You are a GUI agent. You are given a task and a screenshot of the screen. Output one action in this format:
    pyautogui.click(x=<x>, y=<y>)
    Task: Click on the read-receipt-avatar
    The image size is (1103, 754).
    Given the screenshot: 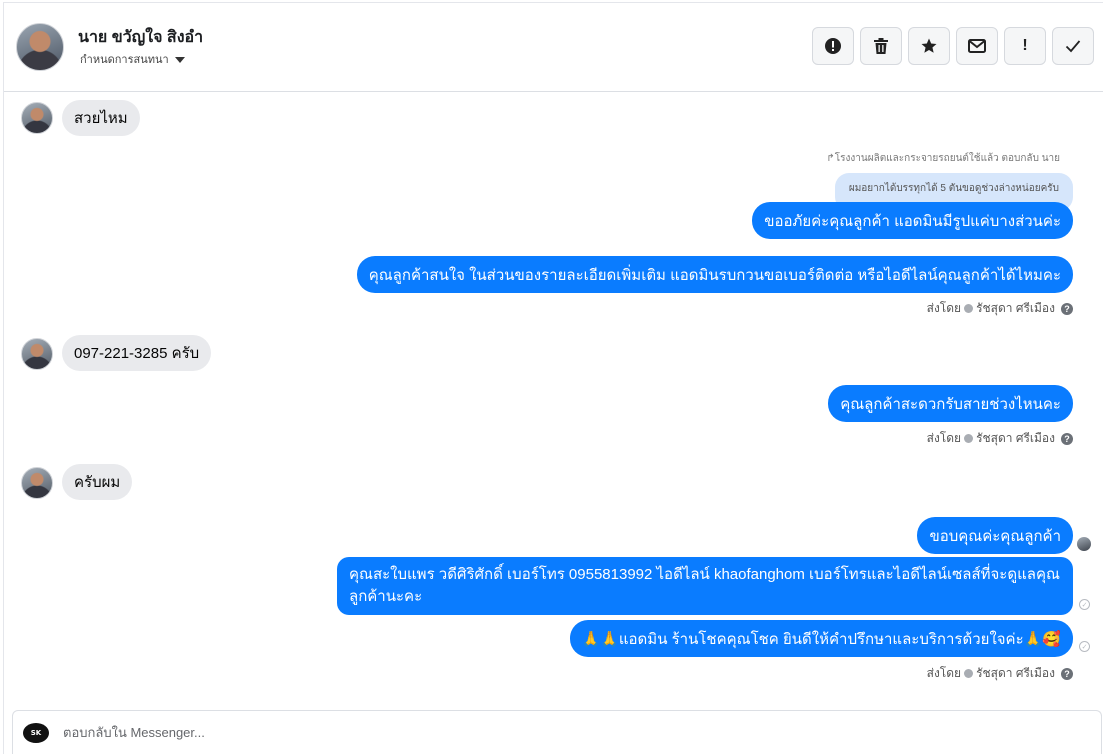 What is the action you would take?
    pyautogui.click(x=1084, y=544)
    